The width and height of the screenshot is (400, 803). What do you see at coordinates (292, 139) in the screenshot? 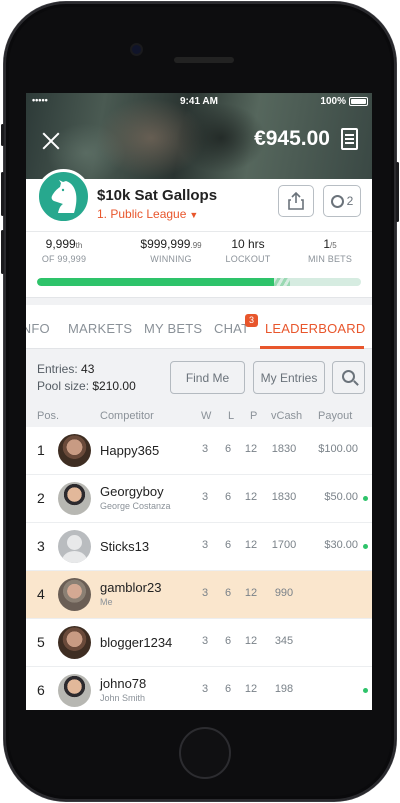
I see `wallet-balance: €945.00` at bounding box center [292, 139].